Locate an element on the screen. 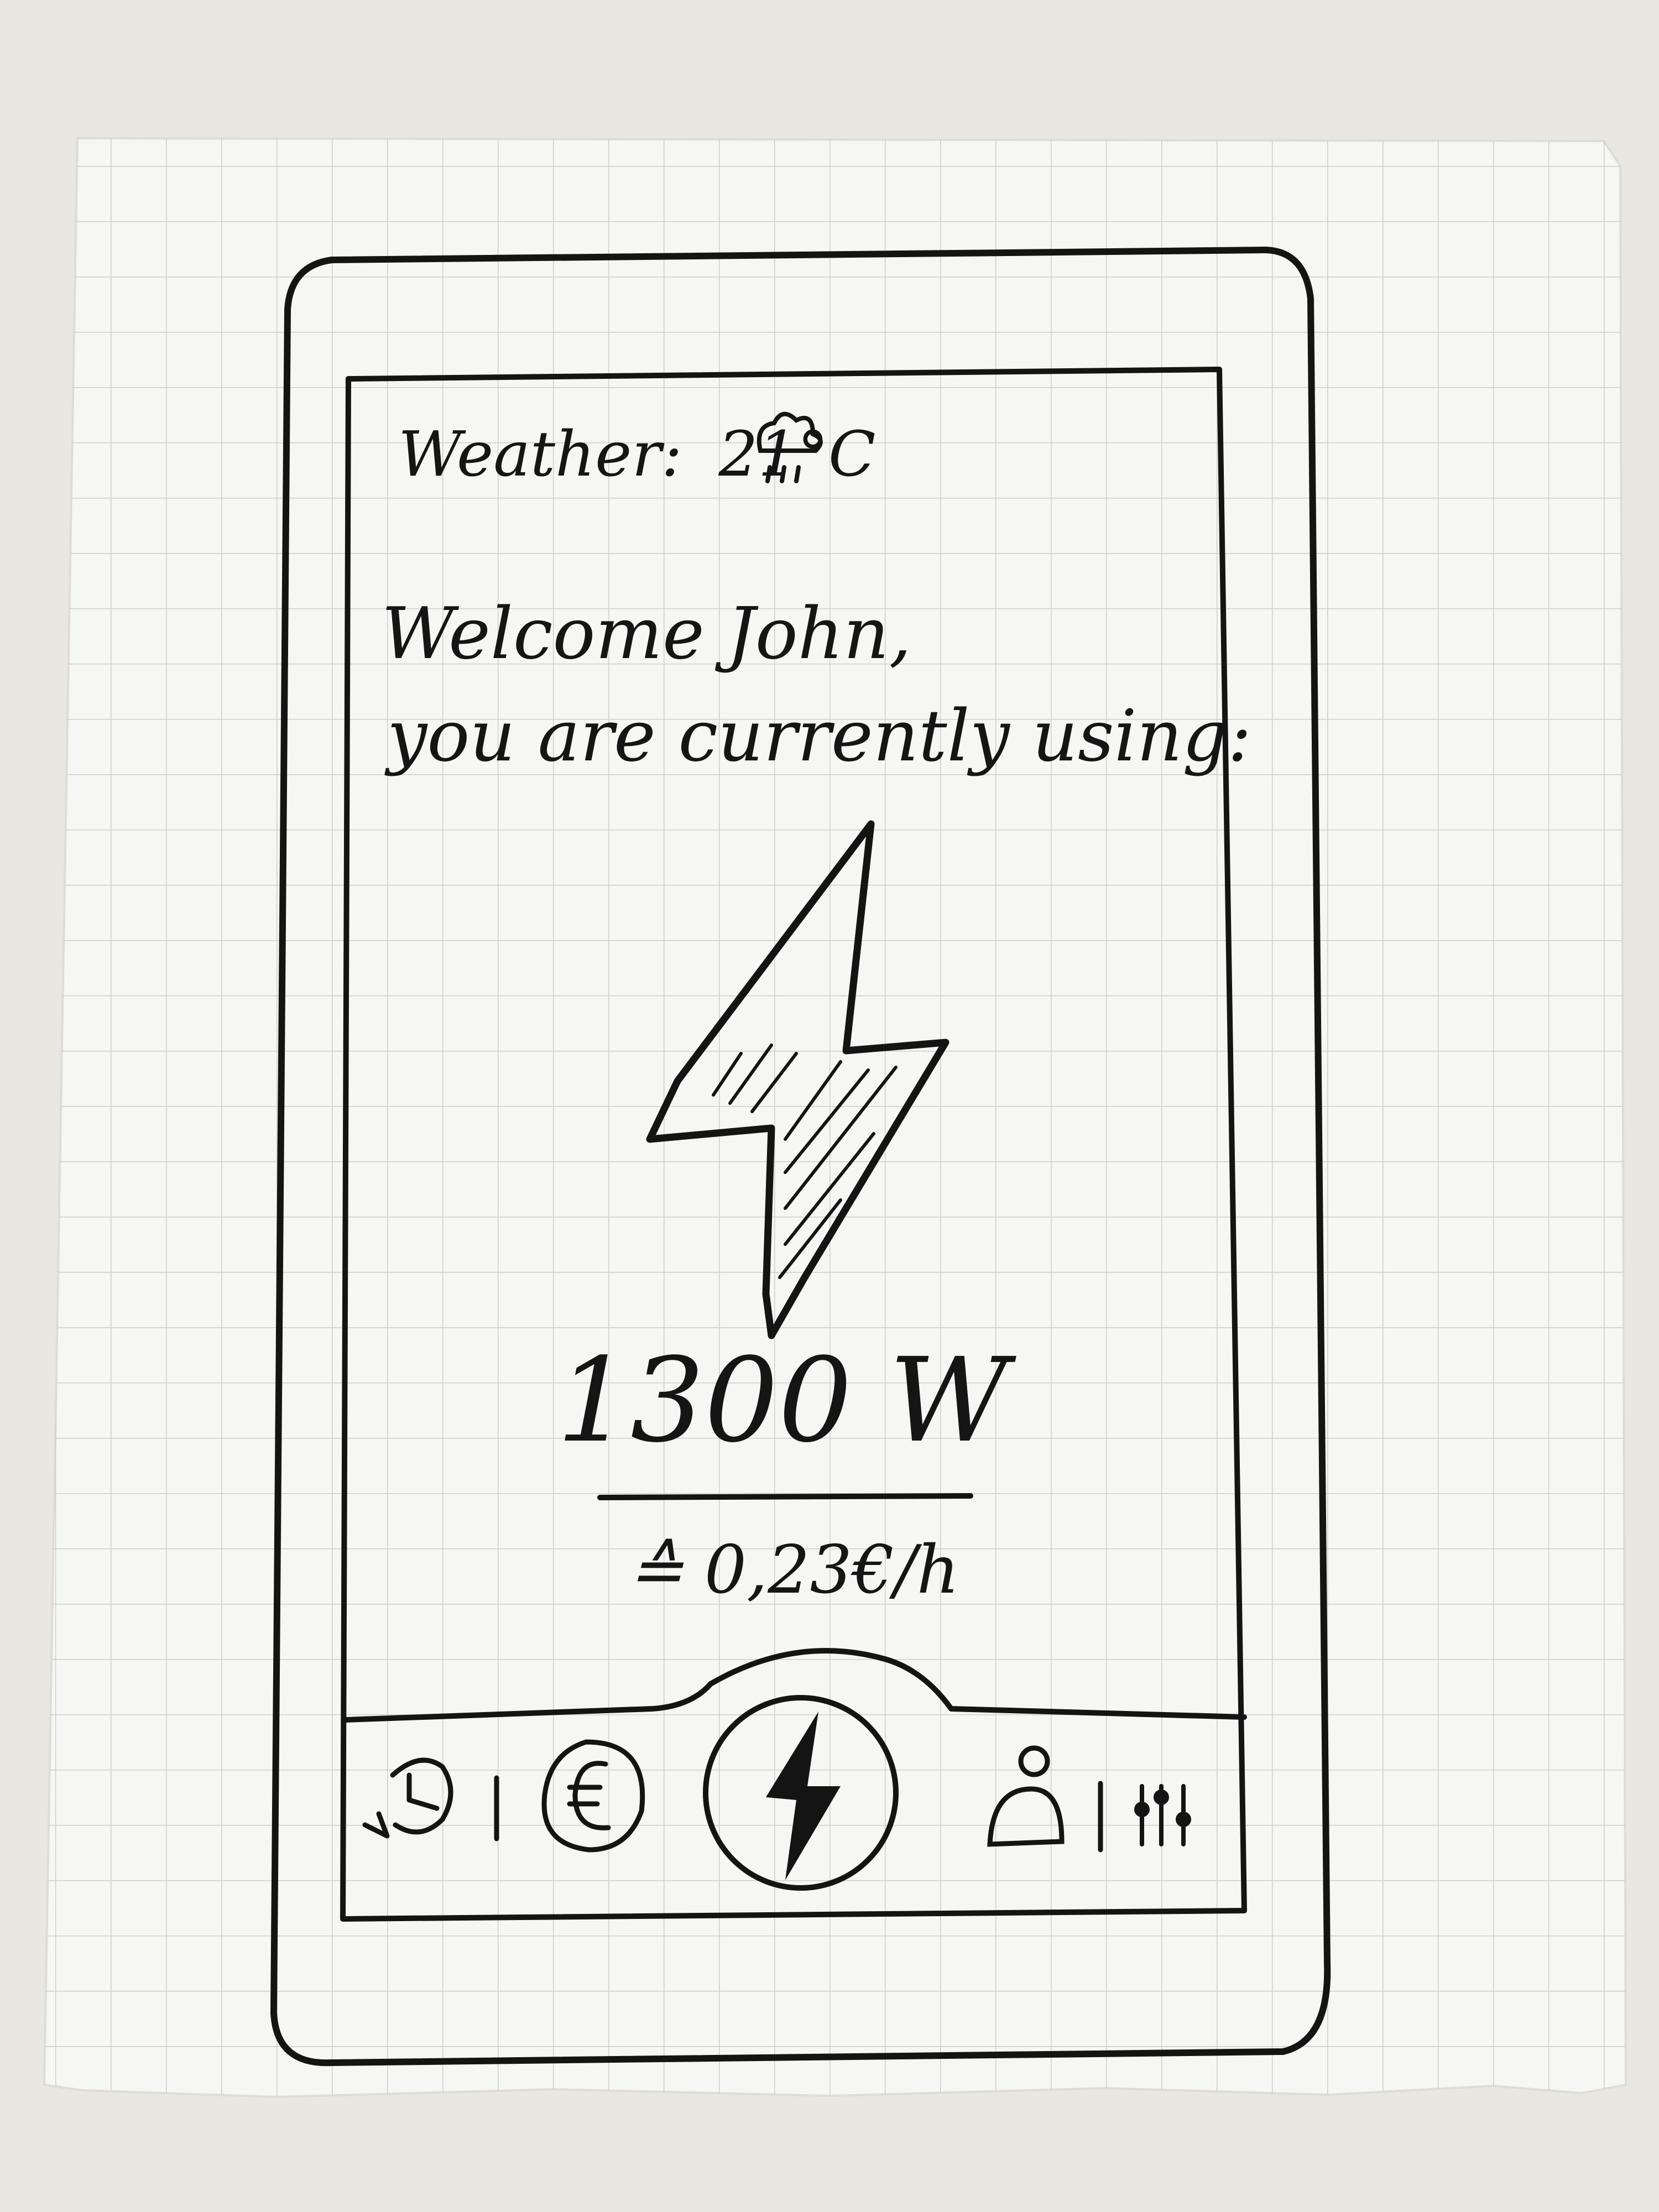 This screenshot has height=2212, width=1659. greeting-line-1: Welcome John, is located at coordinates (647, 634).